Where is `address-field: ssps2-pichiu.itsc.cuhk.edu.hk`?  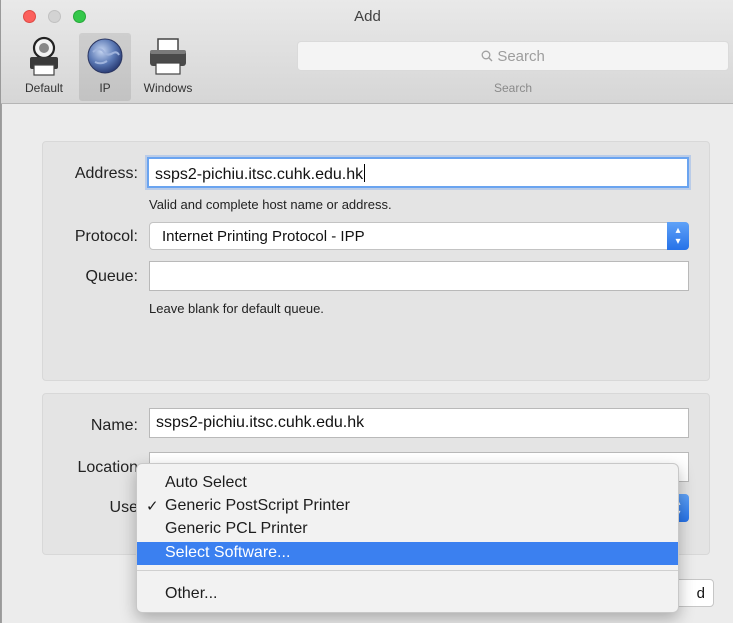 address-field: ssps2-pichiu.itsc.cuhk.edu.hk is located at coordinates (418, 172).